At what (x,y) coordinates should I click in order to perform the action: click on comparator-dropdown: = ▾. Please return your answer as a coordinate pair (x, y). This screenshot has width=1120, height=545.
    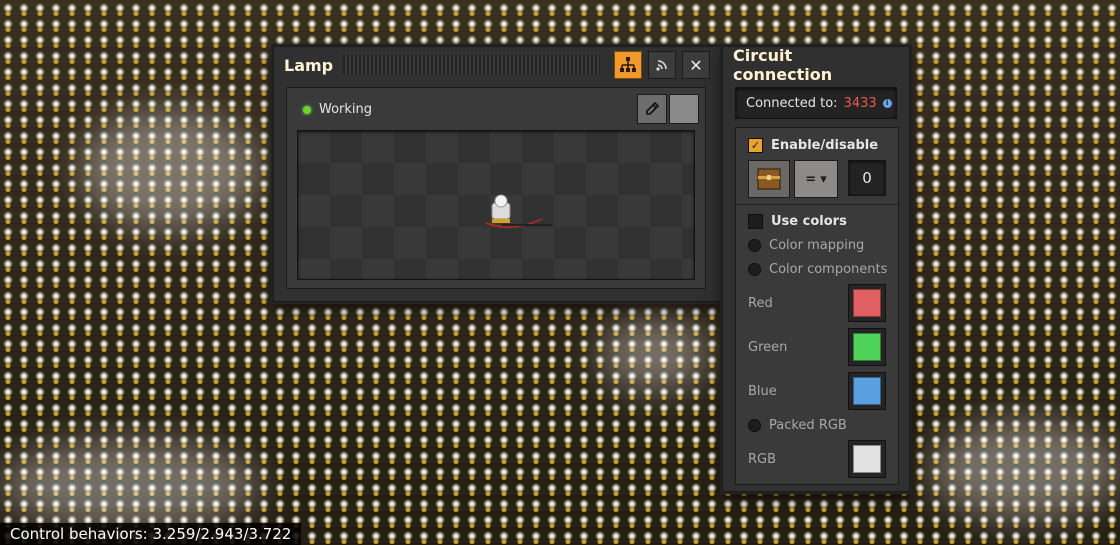
    Looking at the image, I should click on (816, 179).